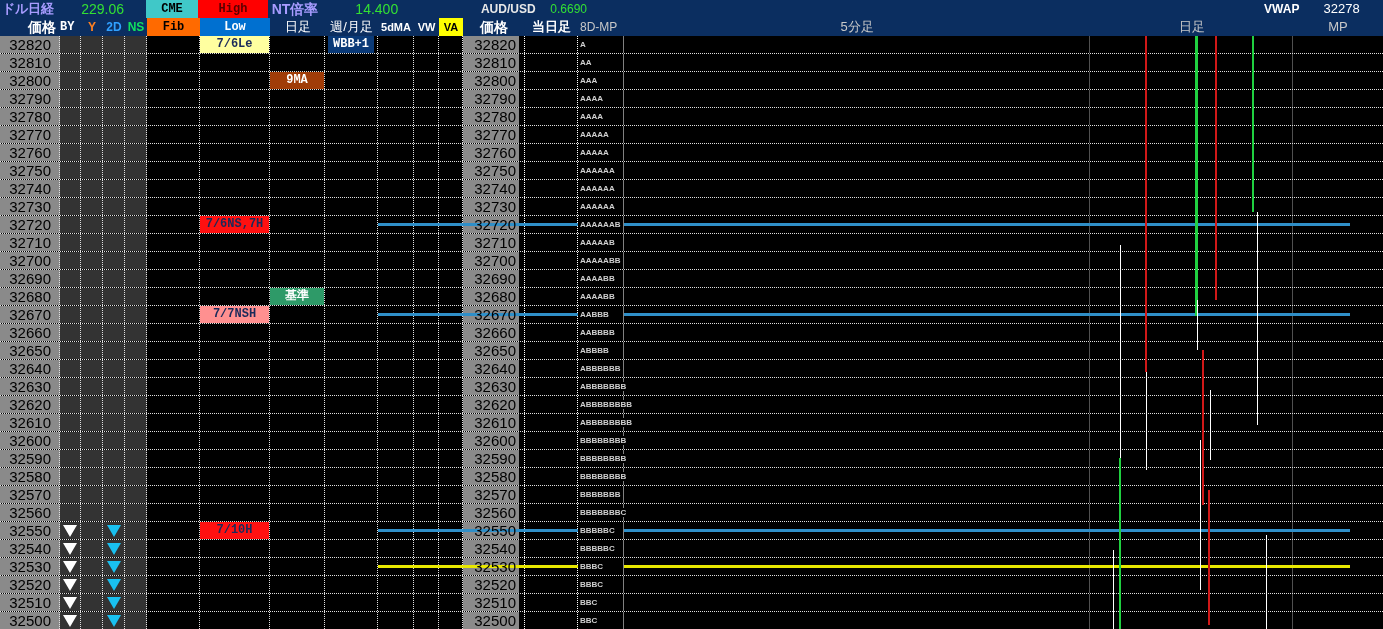 Image resolution: width=1383 pixels, height=629 pixels. What do you see at coordinates (600, 224) in the screenshot?
I see `market-profile-letters: AAAAAAB` at bounding box center [600, 224].